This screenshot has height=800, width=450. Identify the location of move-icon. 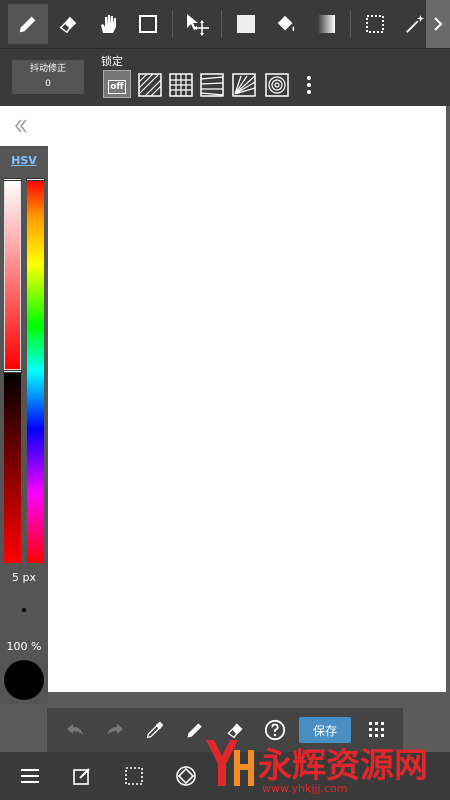
(198, 25).